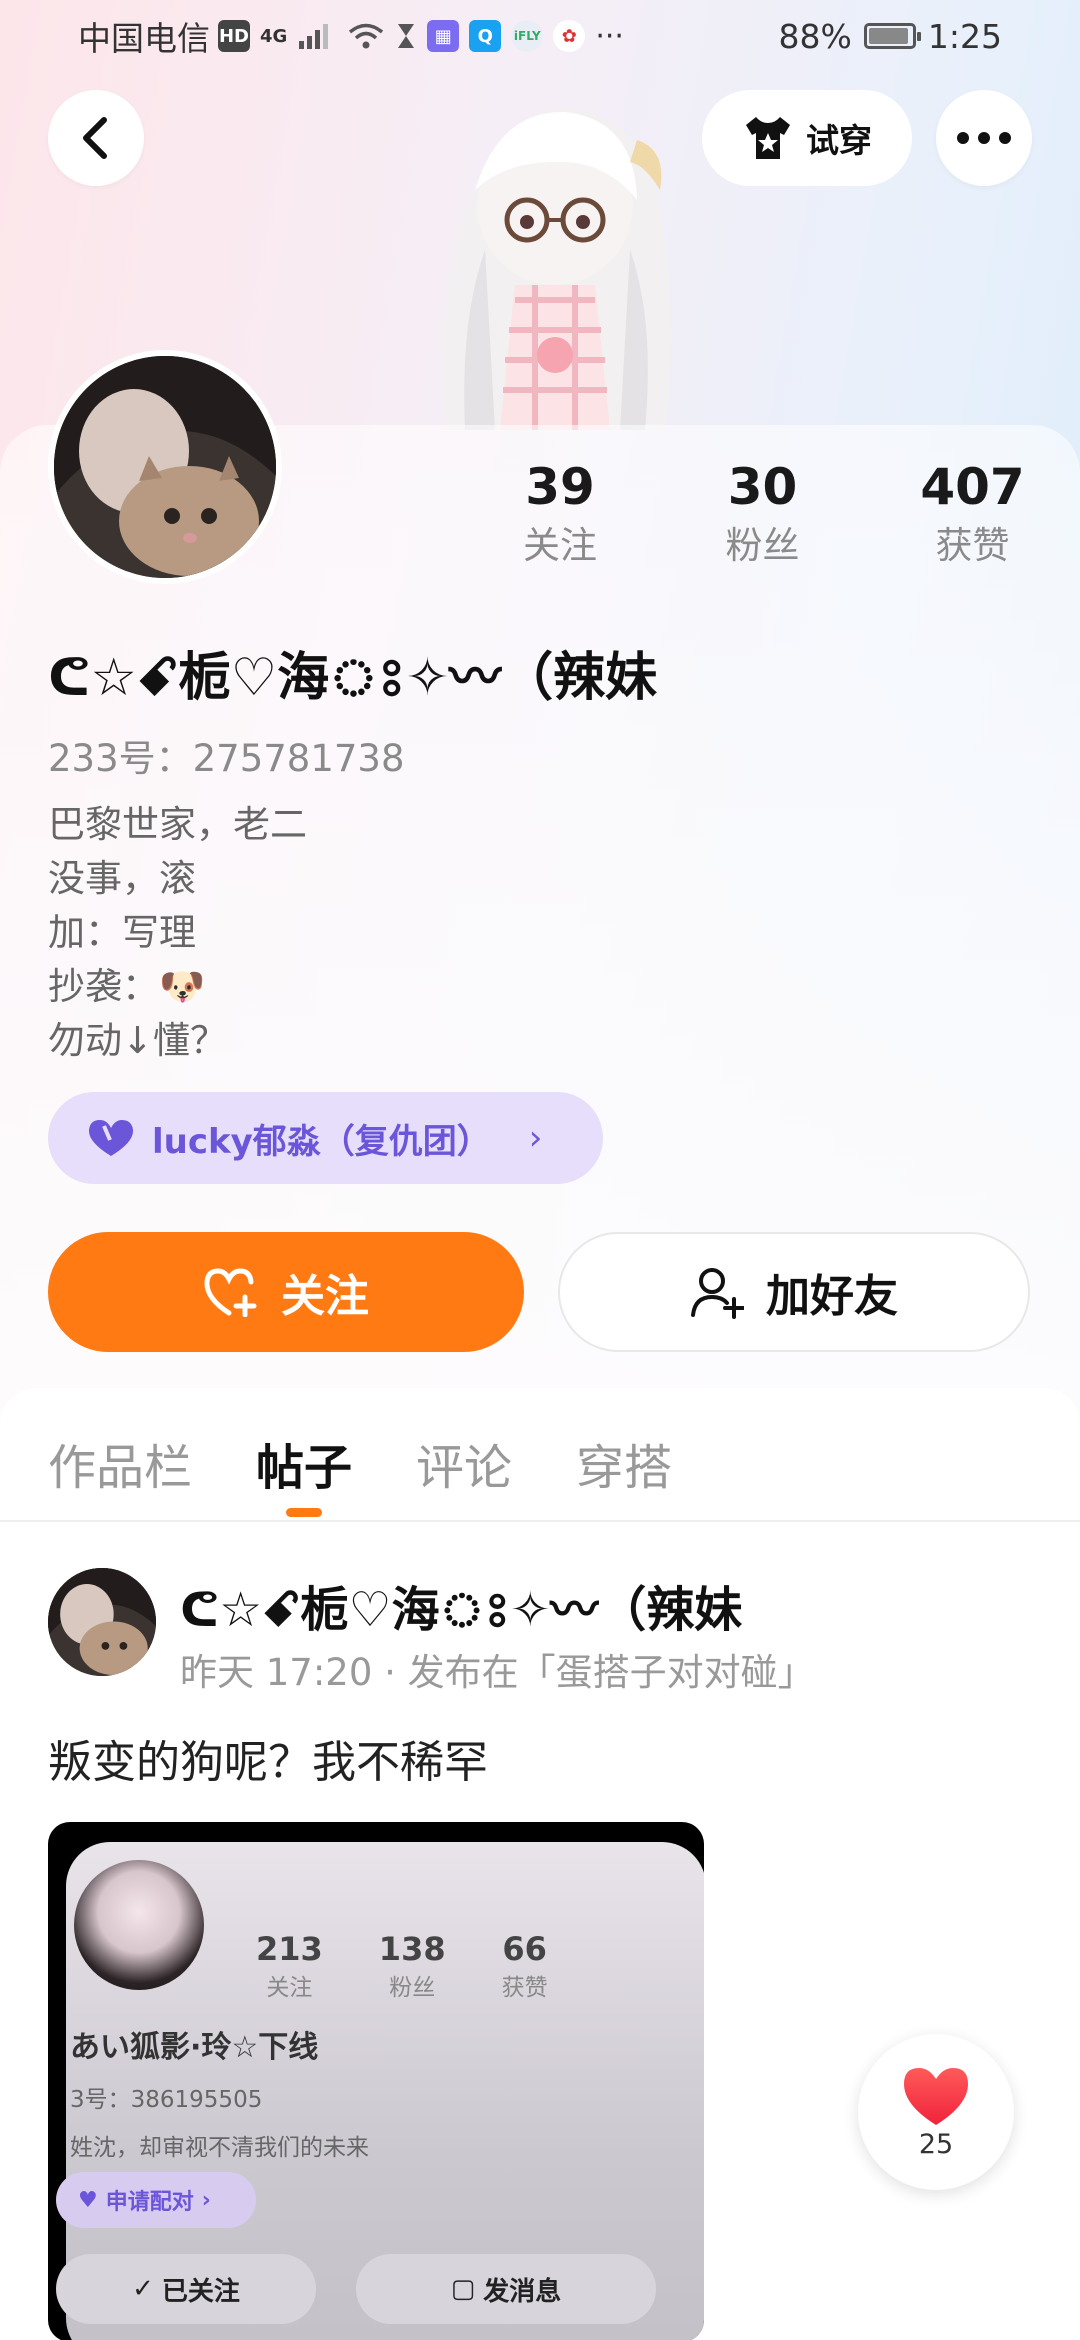  I want to click on try-on-button: 试穿, so click(807, 138).